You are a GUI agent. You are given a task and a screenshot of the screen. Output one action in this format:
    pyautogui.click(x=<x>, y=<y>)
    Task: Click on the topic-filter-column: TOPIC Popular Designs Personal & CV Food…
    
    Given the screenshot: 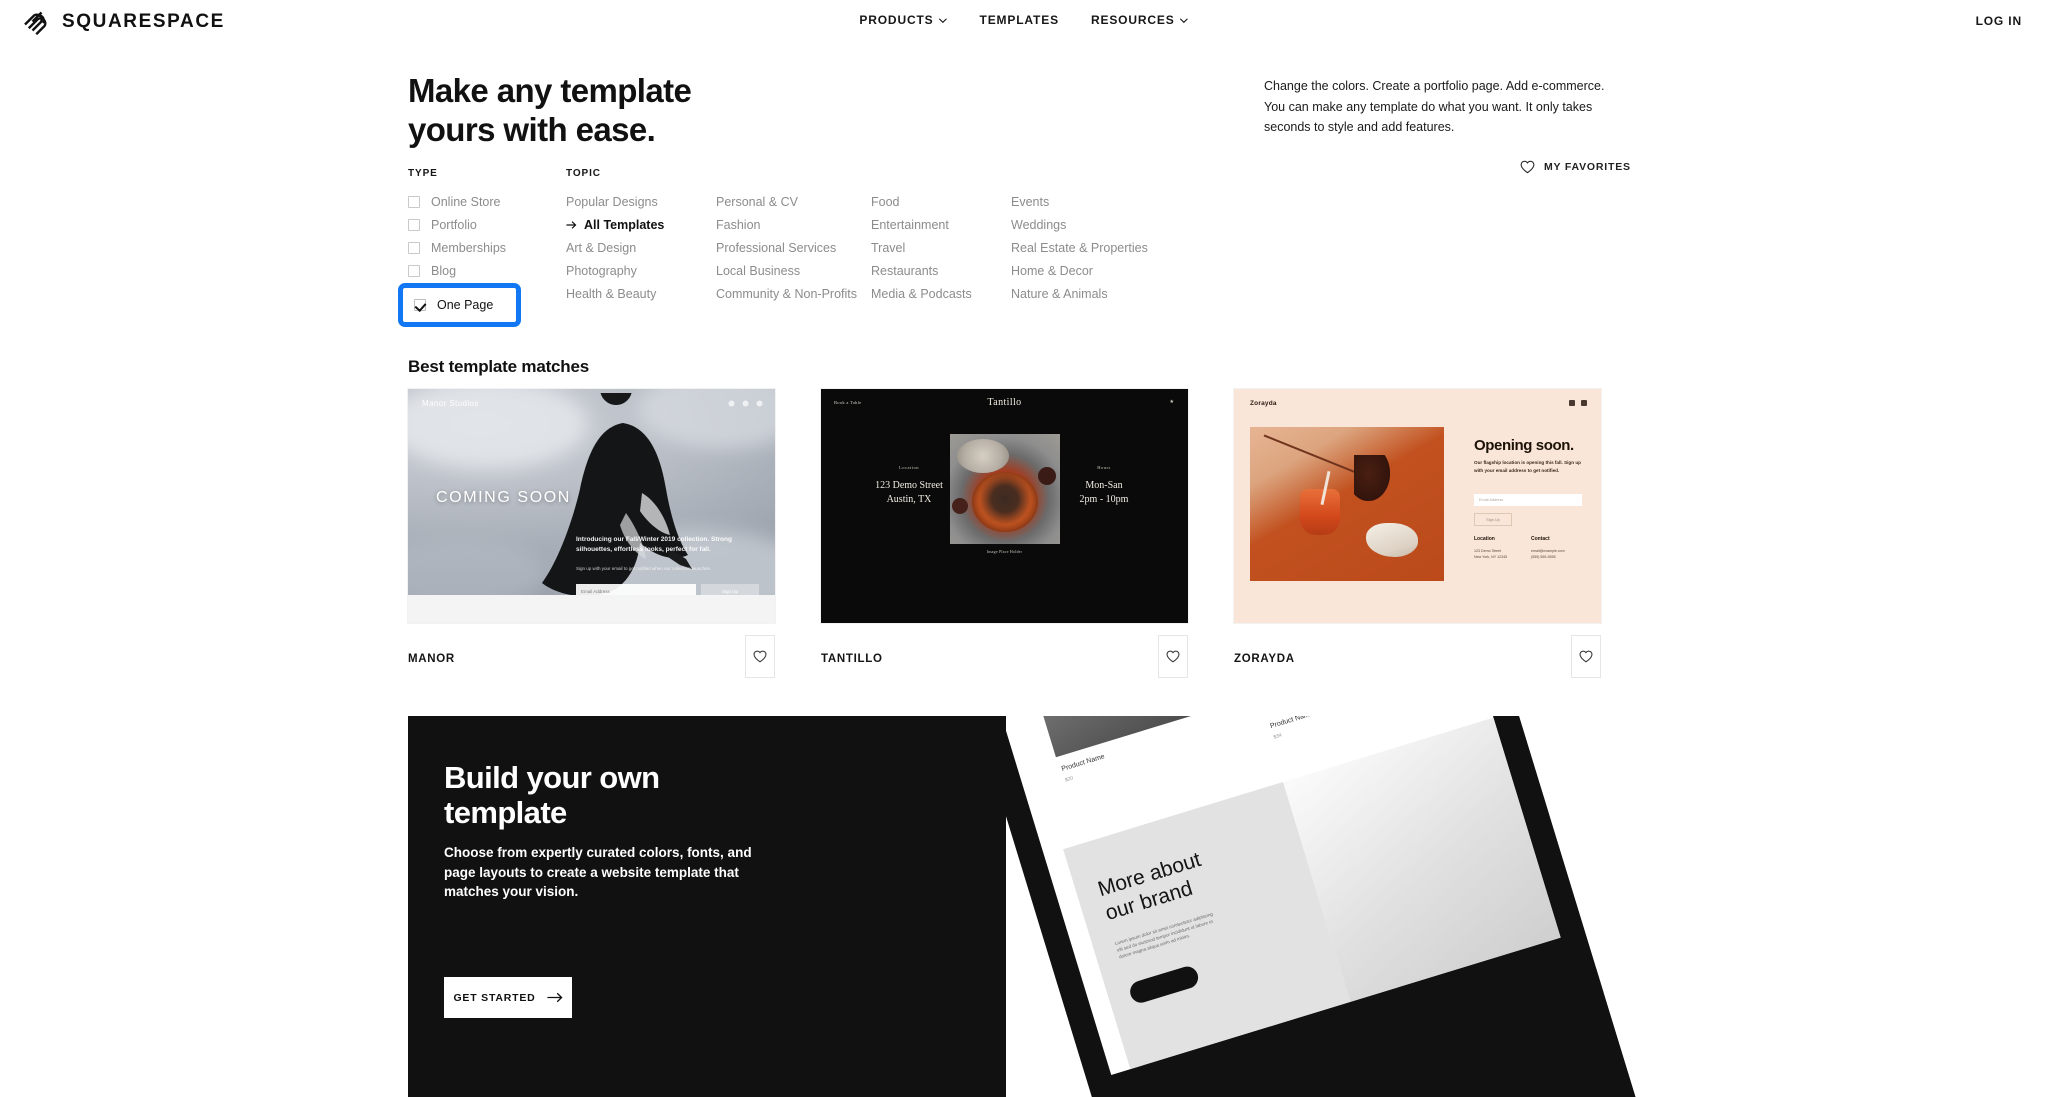 What is the action you would take?
    pyautogui.click(x=1116, y=237)
    